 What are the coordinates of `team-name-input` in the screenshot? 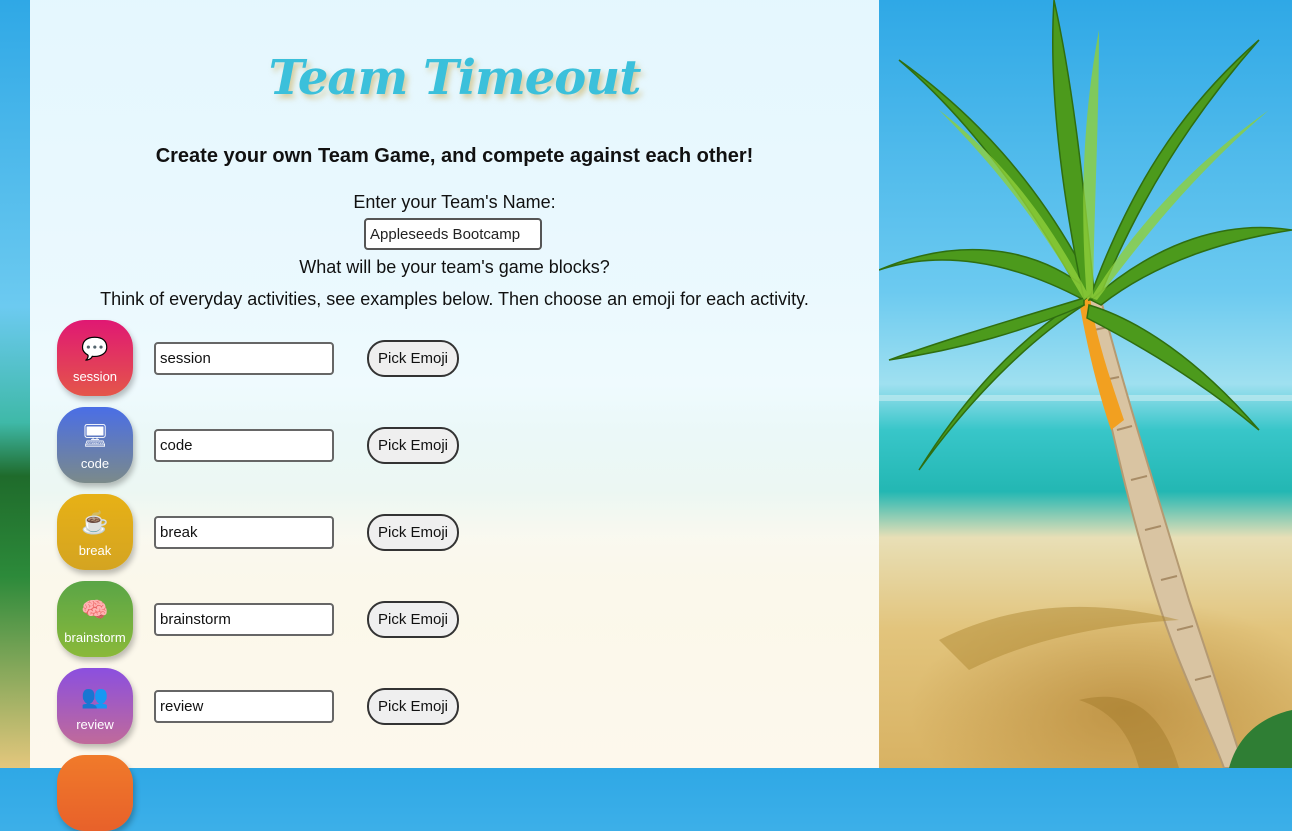 It's located at (453, 234).